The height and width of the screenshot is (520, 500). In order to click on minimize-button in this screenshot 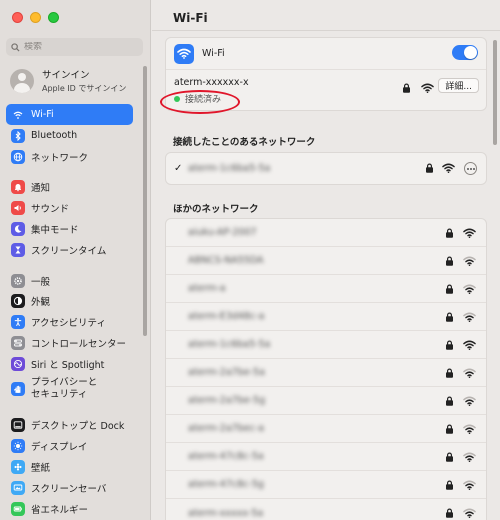, I will do `click(35, 17)`.